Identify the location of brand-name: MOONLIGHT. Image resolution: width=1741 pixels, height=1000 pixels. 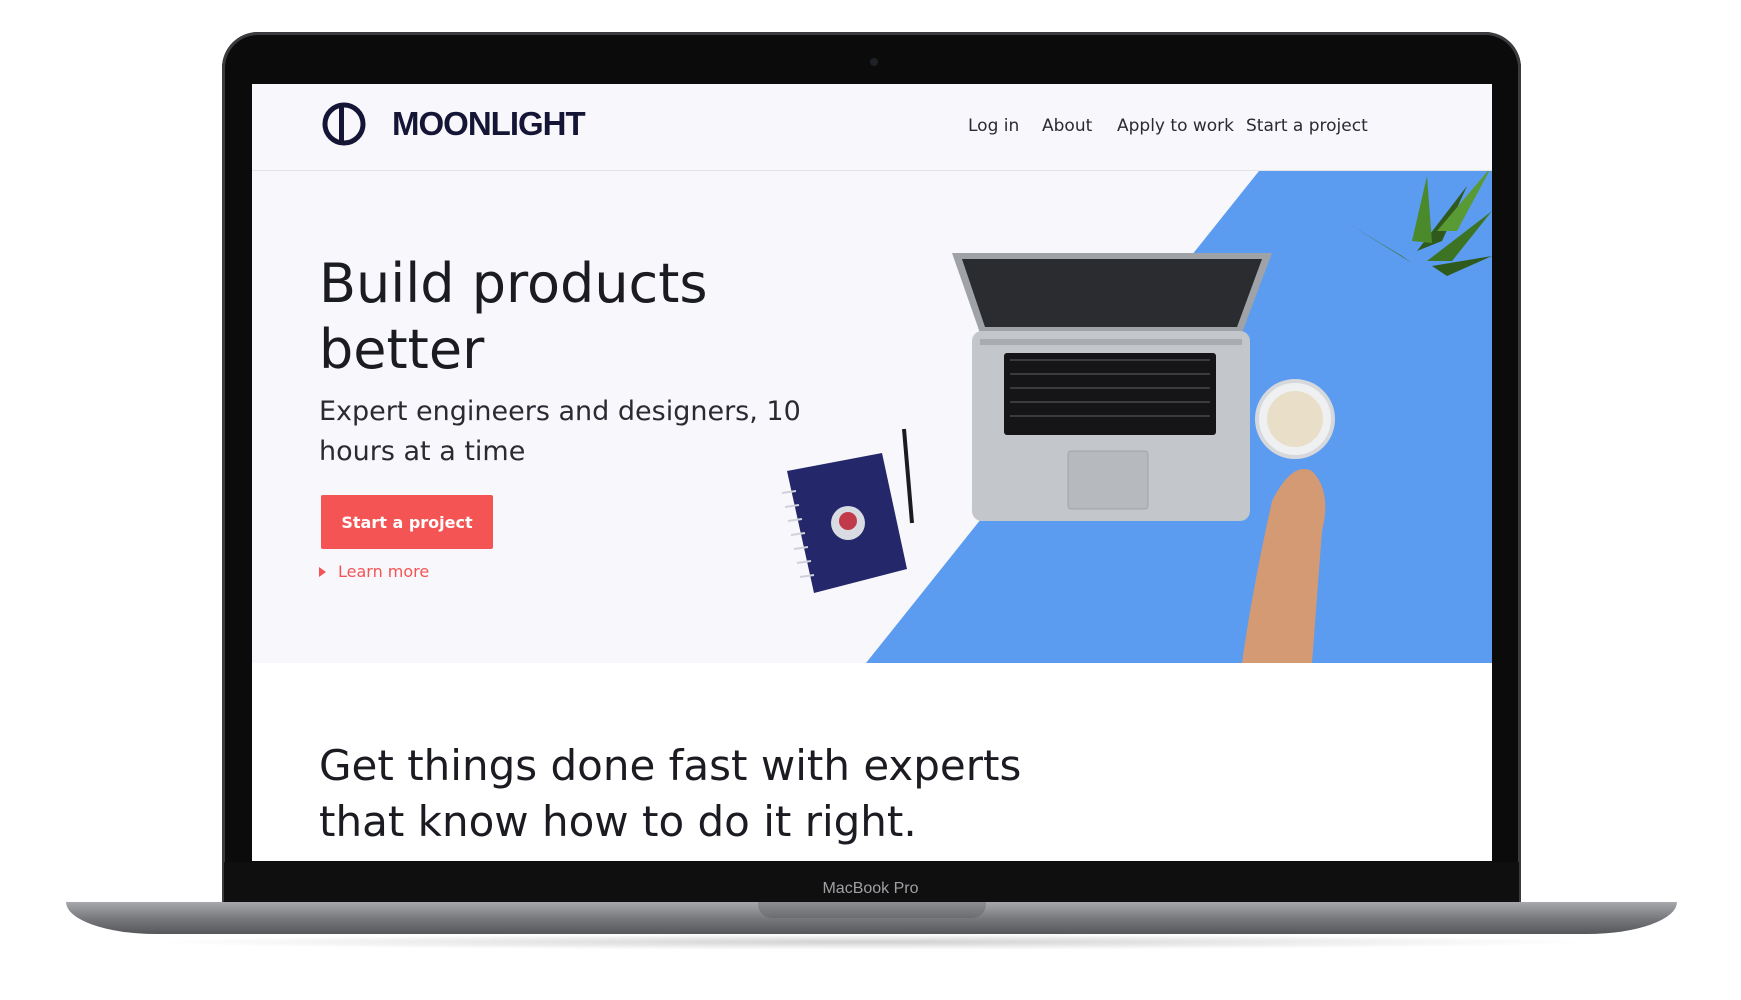
(489, 124).